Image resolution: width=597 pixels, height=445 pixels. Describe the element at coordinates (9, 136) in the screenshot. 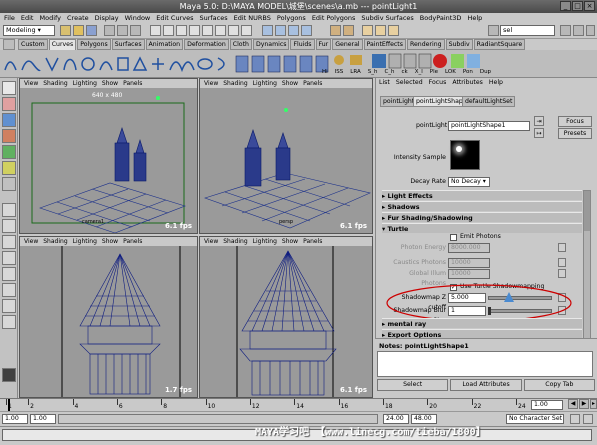

I see `rotate-tool-icon` at that location.